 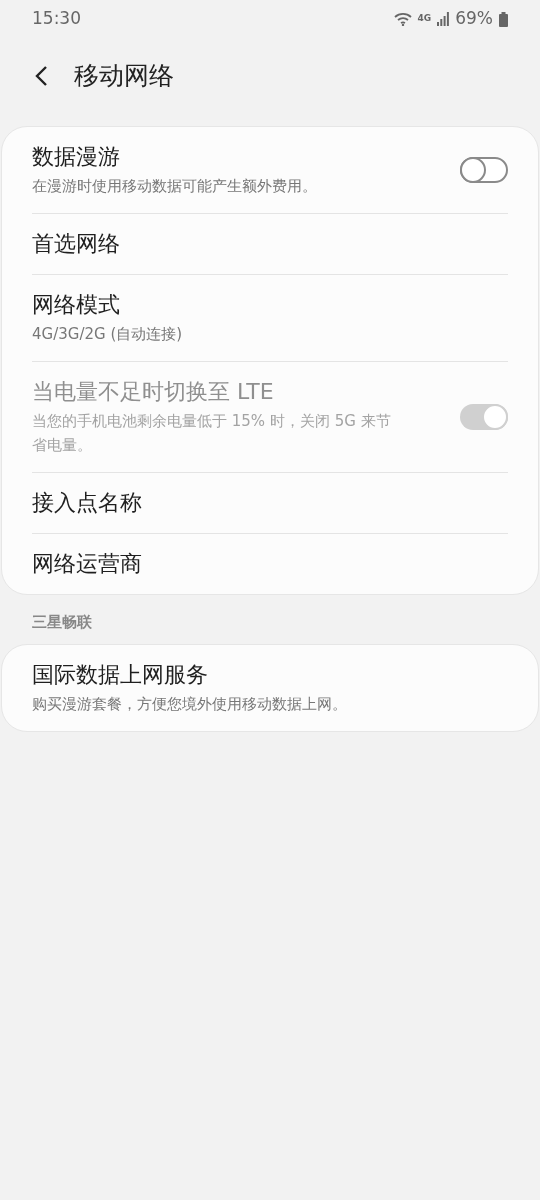 What do you see at coordinates (270, 170) in the screenshot?
I see `settings-row: 数据漫游 在漫游时使用移动数据可能产生额外费用。` at bounding box center [270, 170].